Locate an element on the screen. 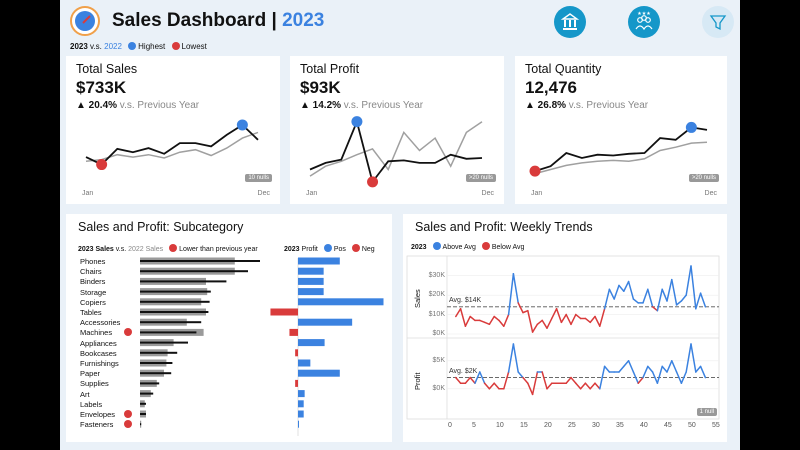 The width and height of the screenshot is (800, 450). subcategory-label: Binders is located at coordinates (93, 282).